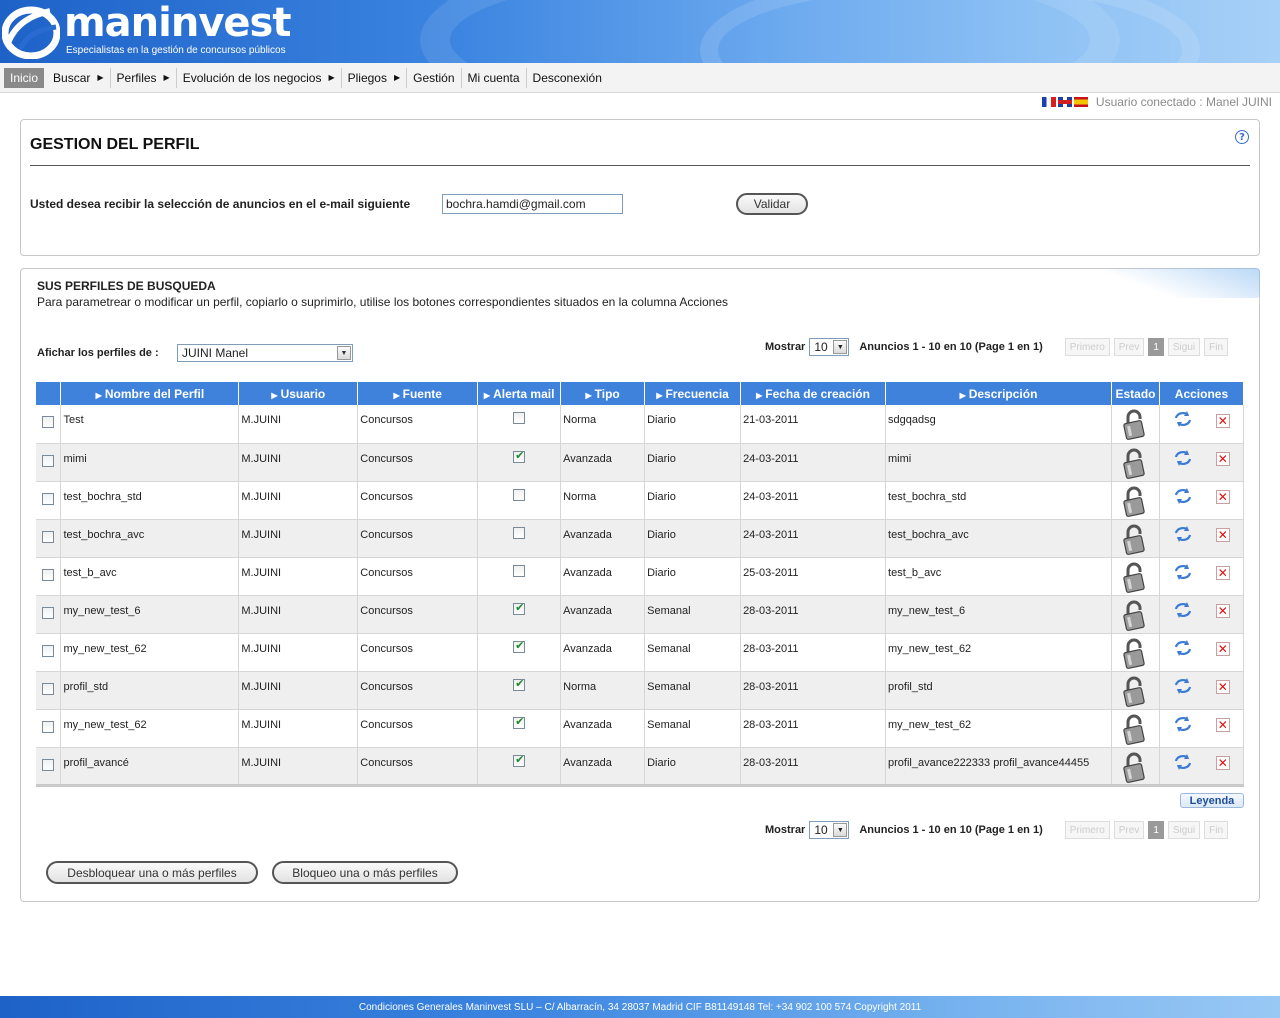  What do you see at coordinates (567, 78) in the screenshot?
I see `menu-item-7: Desconexión` at bounding box center [567, 78].